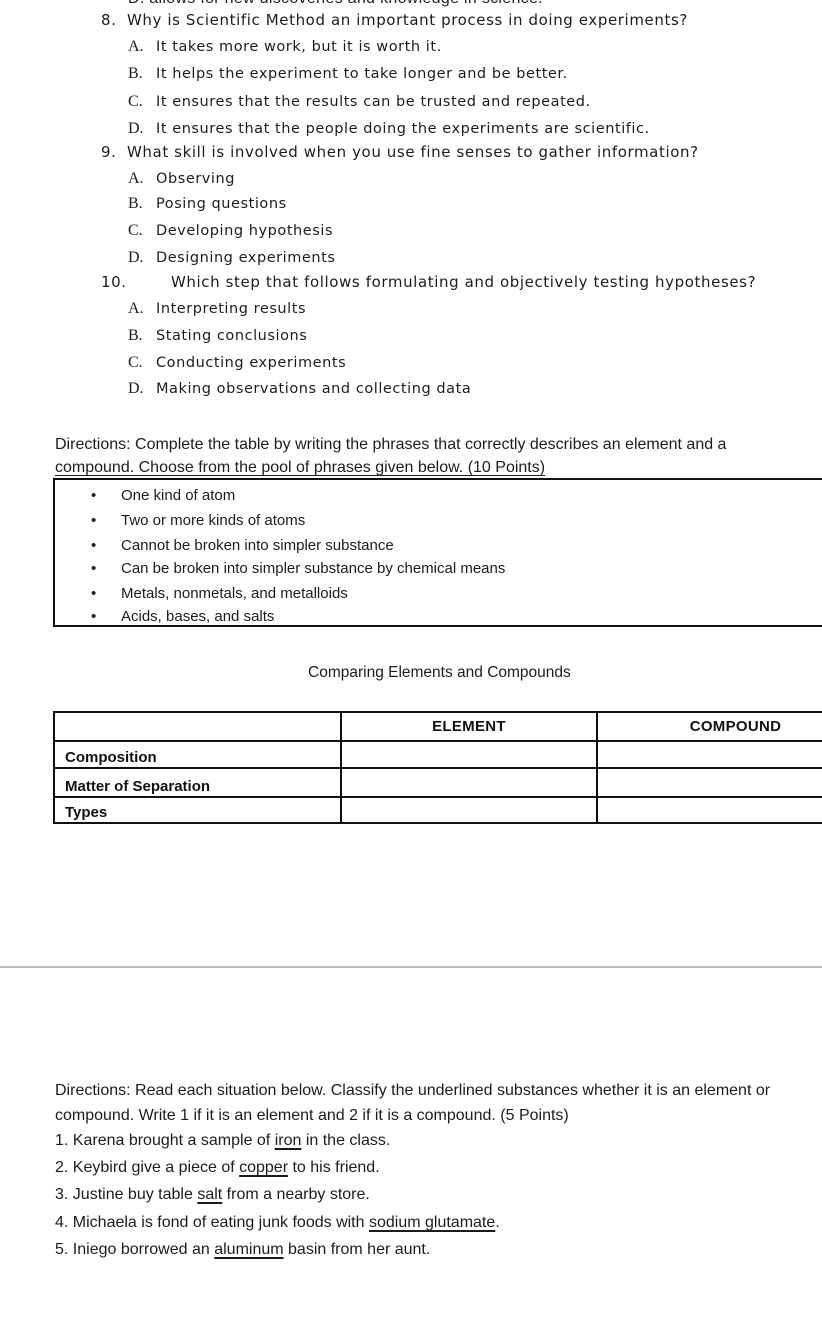 The height and width of the screenshot is (1327, 822). Describe the element at coordinates (264, 1167) in the screenshot. I see `underlined-substance: copper` at that location.